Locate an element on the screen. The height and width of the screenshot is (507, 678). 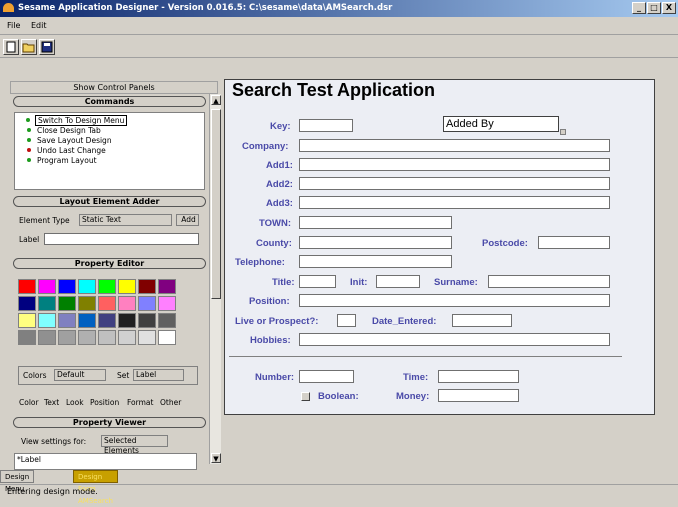
tab-color: Color is located at coordinates (29, 402).